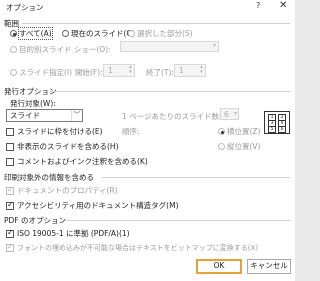 This screenshot has height=281, width=320. What do you see at coordinates (130, 70) in the screenshot?
I see `from-spinner: ▴ ▾` at bounding box center [130, 70].